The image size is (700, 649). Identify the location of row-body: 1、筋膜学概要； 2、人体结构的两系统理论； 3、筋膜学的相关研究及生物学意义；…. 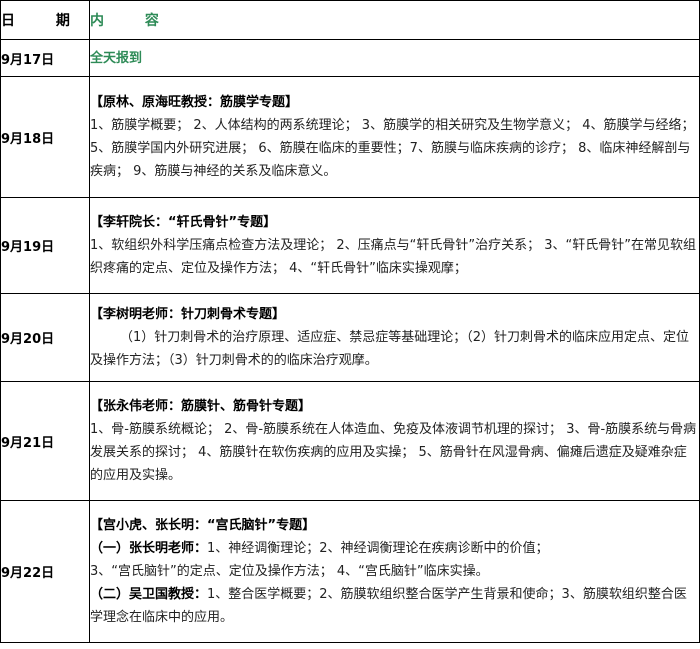
(392, 148).